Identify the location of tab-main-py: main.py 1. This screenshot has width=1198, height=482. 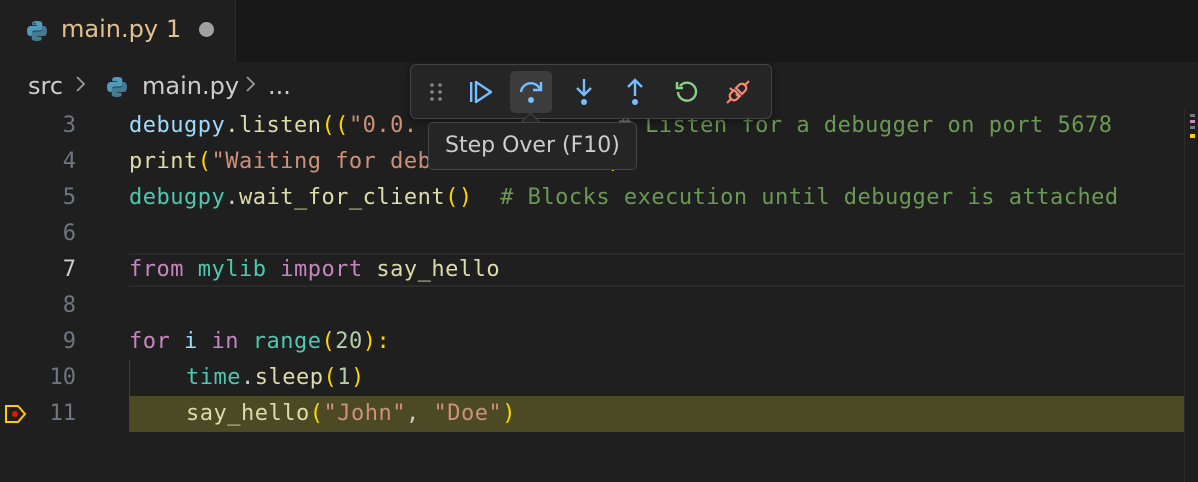
(118, 31).